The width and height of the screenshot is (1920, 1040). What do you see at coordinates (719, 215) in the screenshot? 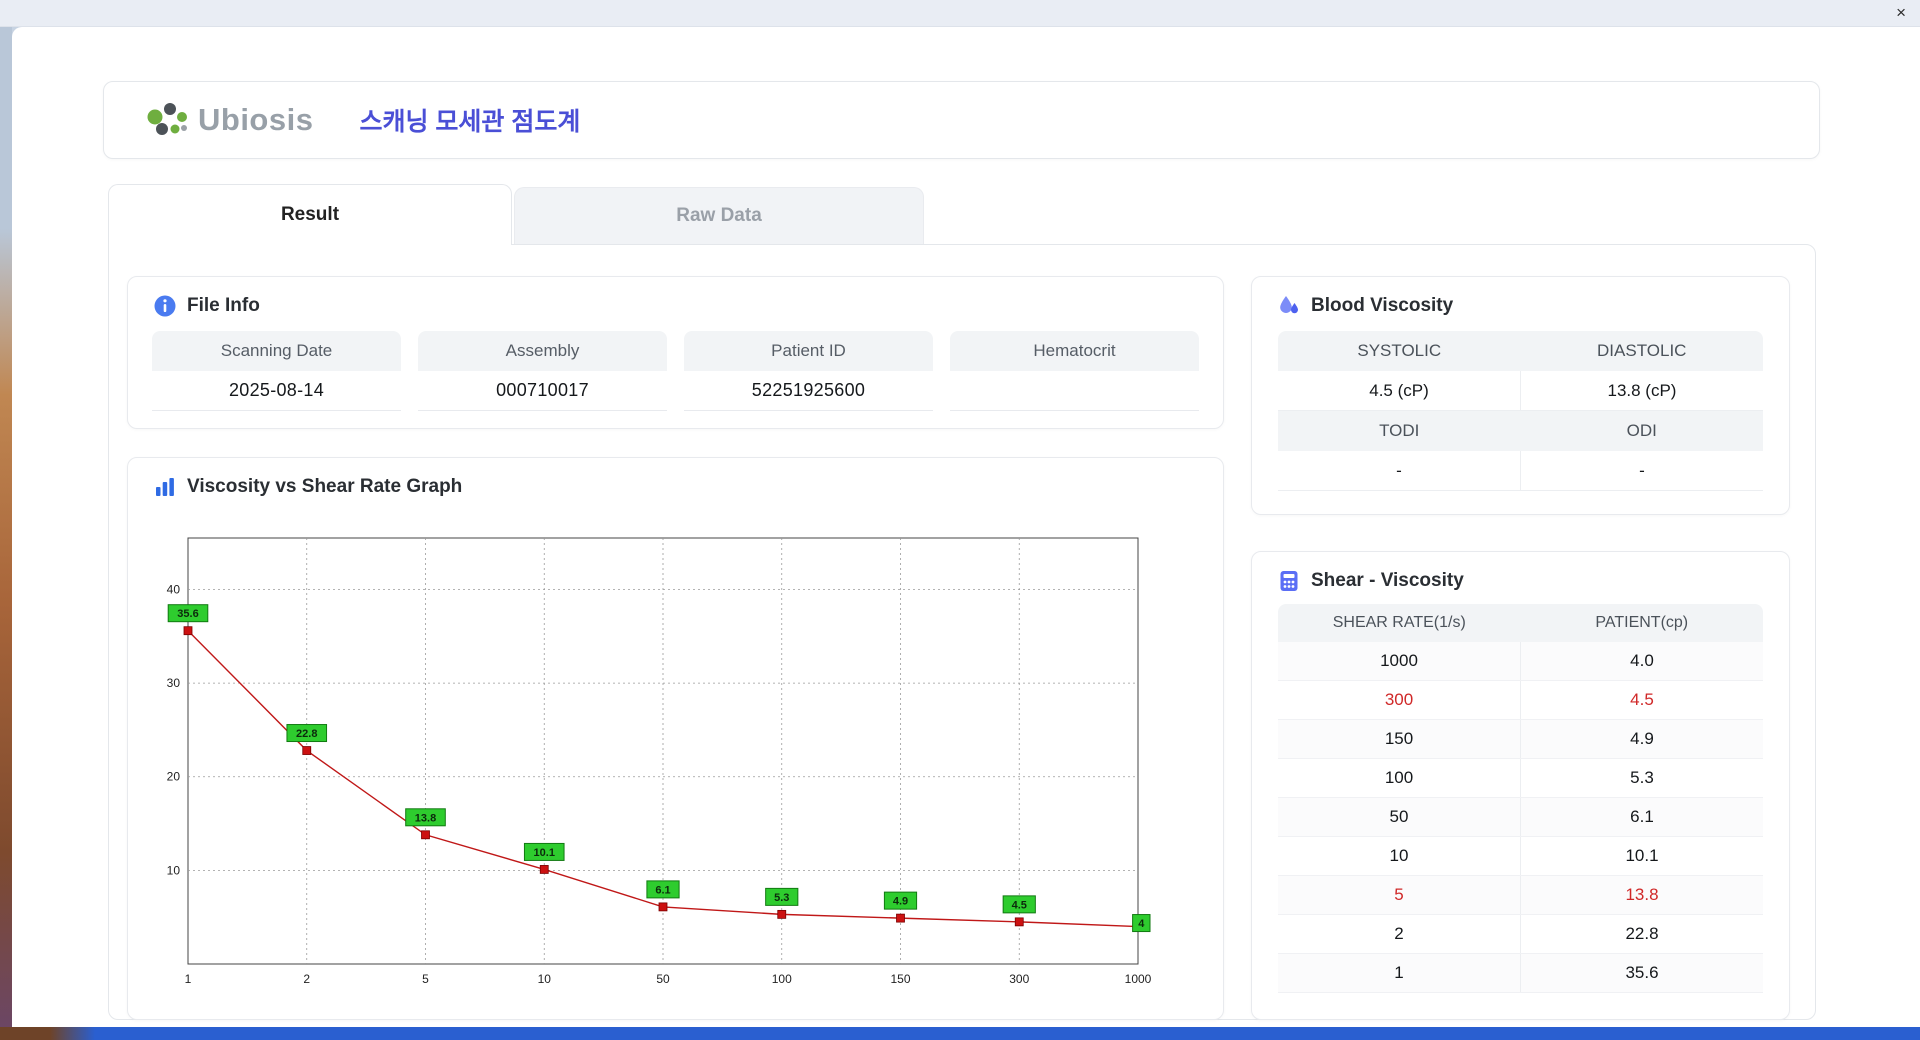
I see `tab-raw-data: Raw Data` at bounding box center [719, 215].